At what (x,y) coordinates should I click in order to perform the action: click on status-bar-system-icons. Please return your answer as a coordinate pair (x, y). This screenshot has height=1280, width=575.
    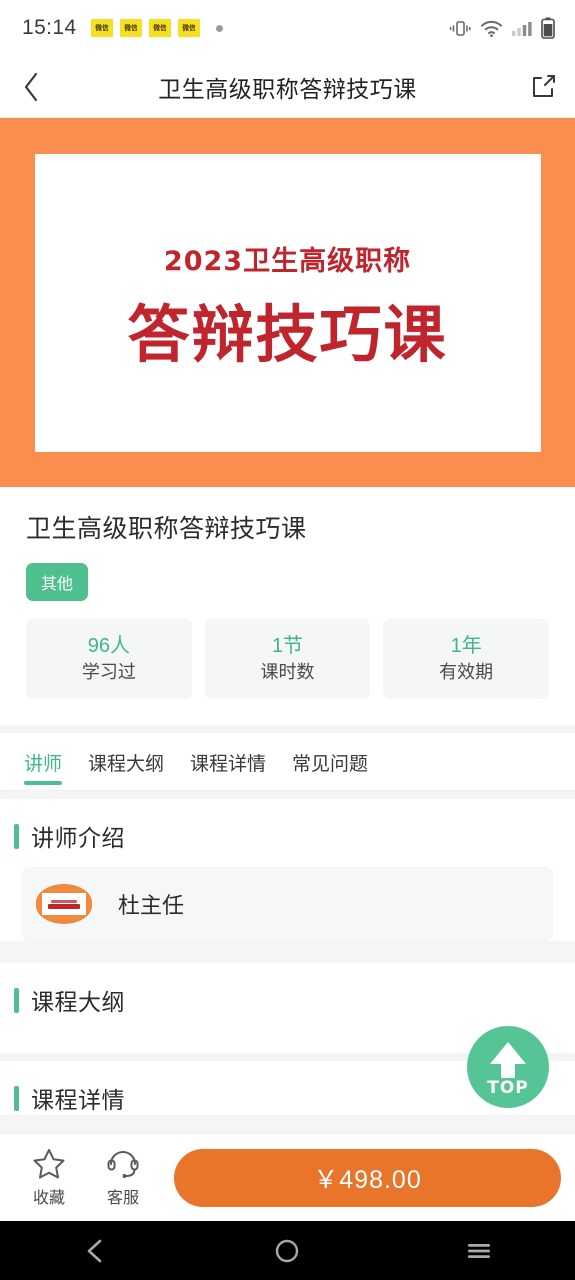
    Looking at the image, I should click on (502, 28).